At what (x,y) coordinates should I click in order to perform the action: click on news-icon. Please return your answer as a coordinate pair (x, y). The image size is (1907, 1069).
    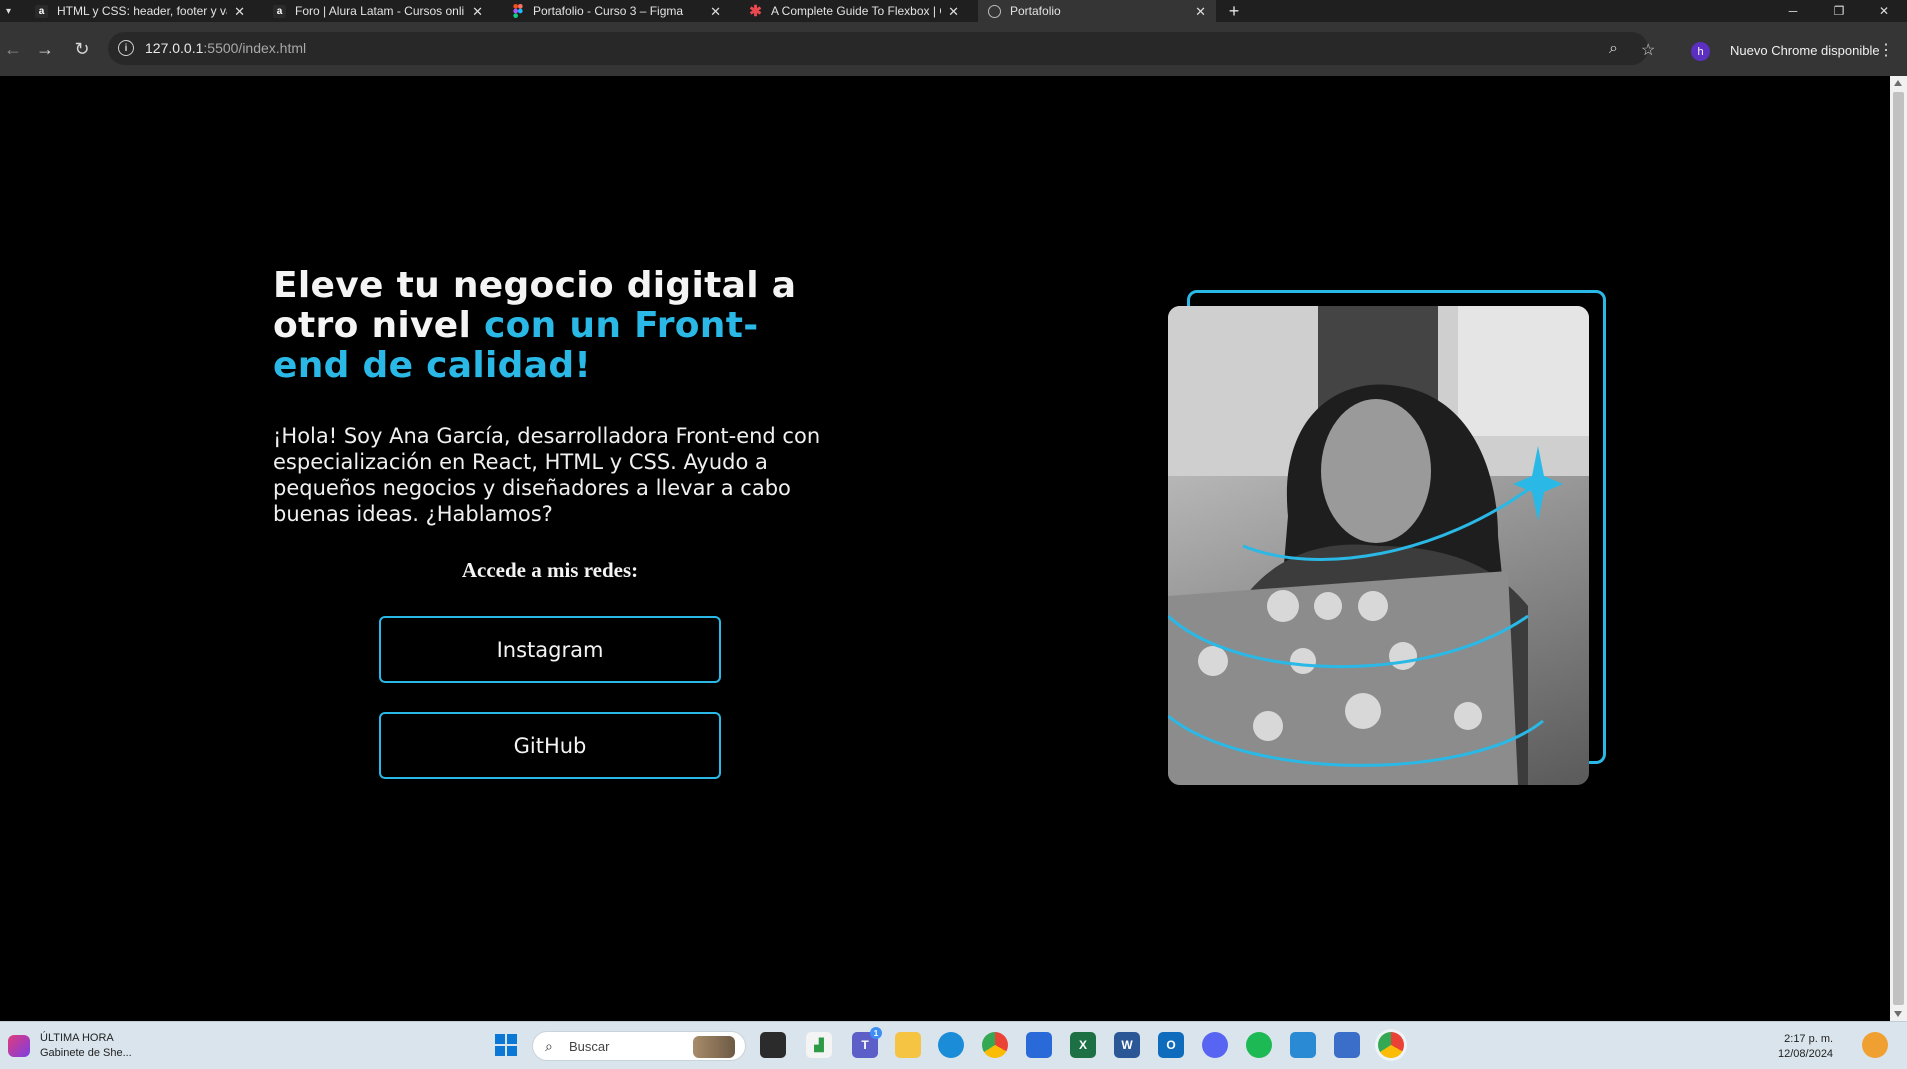
    Looking at the image, I should click on (19, 1046).